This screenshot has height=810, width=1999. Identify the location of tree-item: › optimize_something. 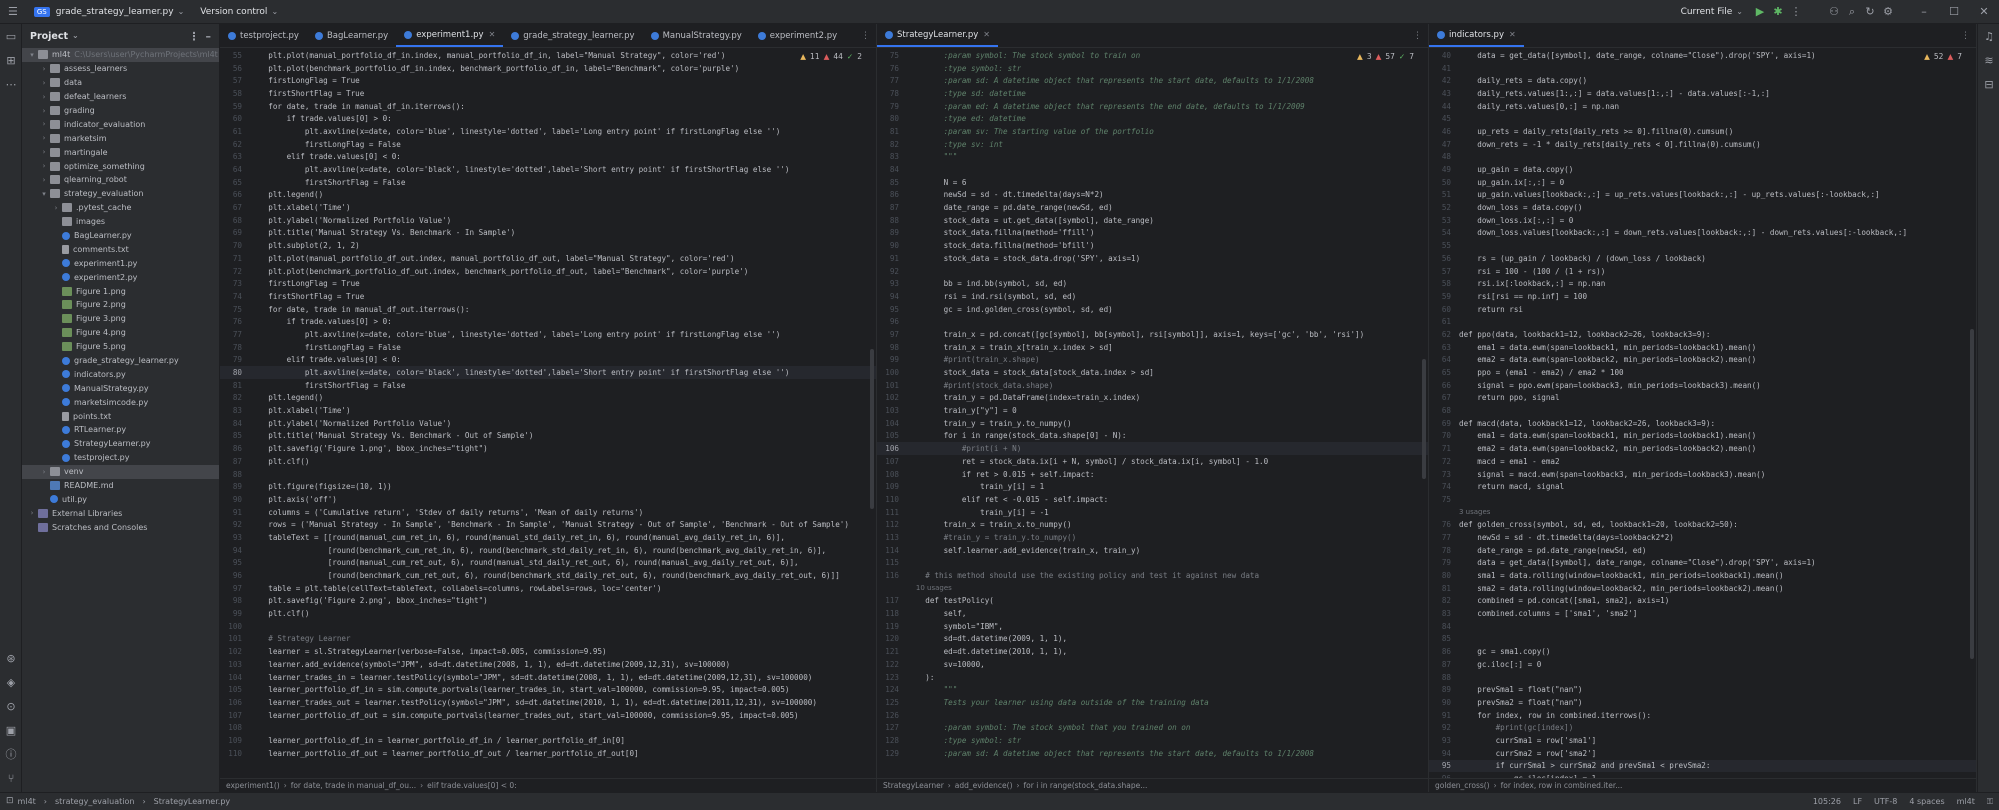
(120, 166).